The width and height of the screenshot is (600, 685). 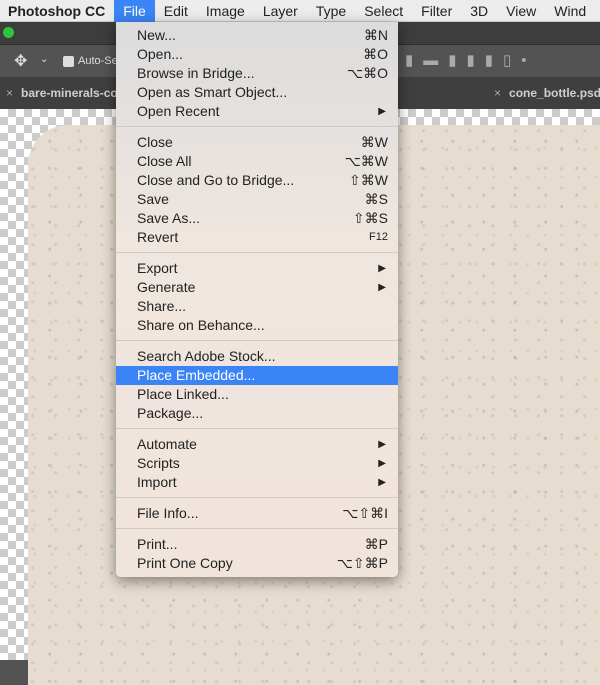 I want to click on menu-item-open-recent: Open Recent ▶, so click(x=257, y=111).